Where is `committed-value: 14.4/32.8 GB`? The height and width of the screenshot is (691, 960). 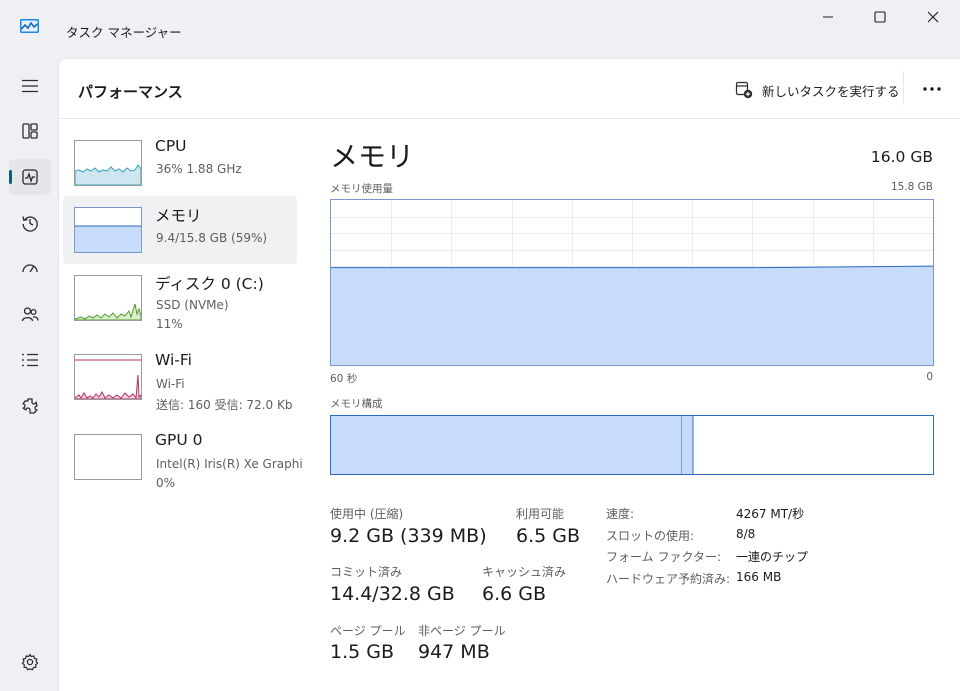 committed-value: 14.4/32.8 GB is located at coordinates (392, 594).